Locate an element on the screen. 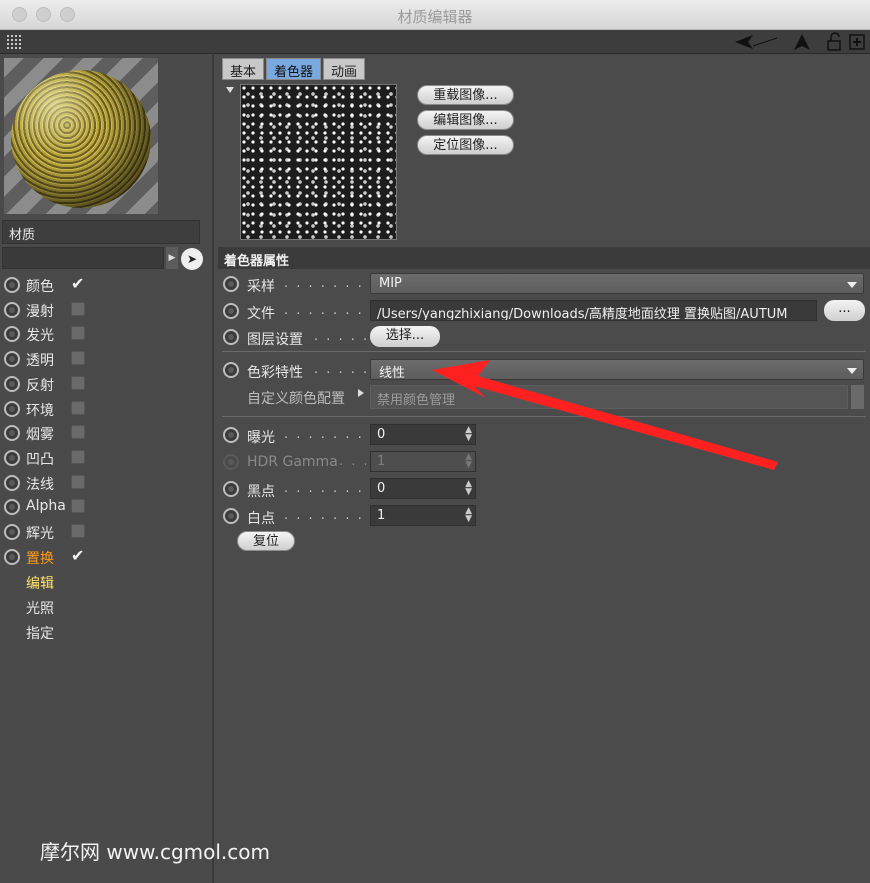 This screenshot has height=883, width=870. channel-label: 环境 is located at coordinates (40, 410).